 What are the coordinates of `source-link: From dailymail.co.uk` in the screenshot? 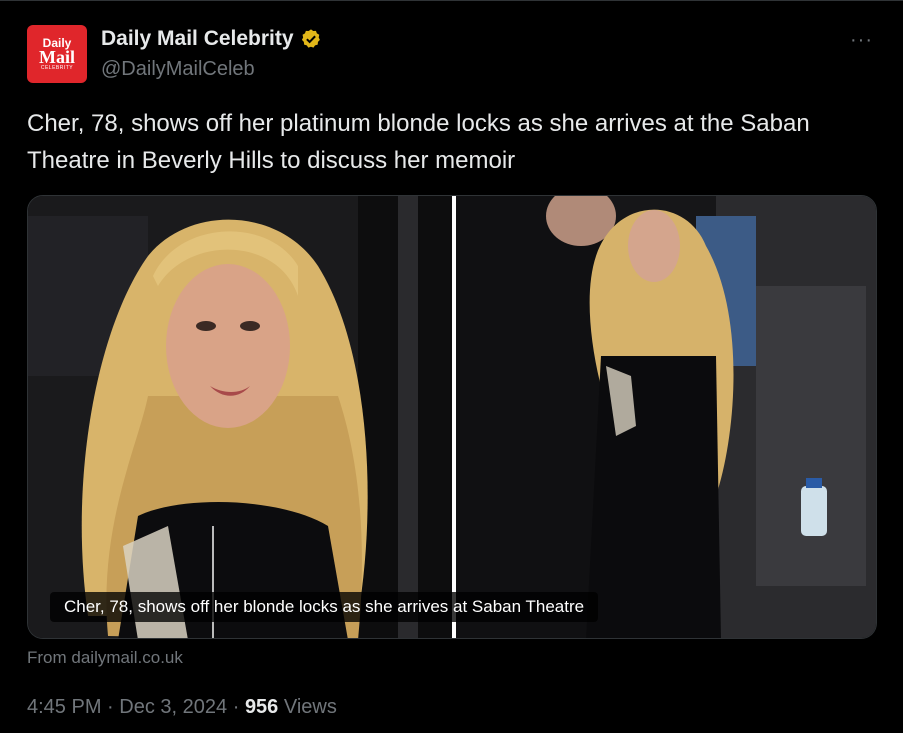 It's located at (105, 658).